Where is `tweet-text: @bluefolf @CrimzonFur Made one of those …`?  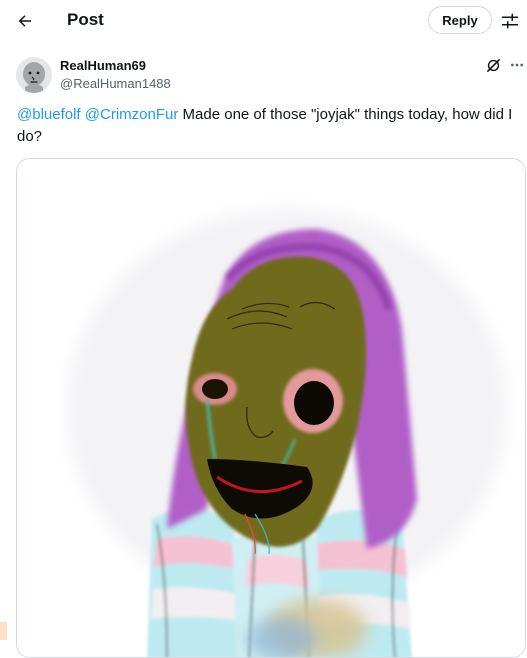 tweet-text: @bluefolf @CrimzonFur Made one of those … is located at coordinates (267, 126).